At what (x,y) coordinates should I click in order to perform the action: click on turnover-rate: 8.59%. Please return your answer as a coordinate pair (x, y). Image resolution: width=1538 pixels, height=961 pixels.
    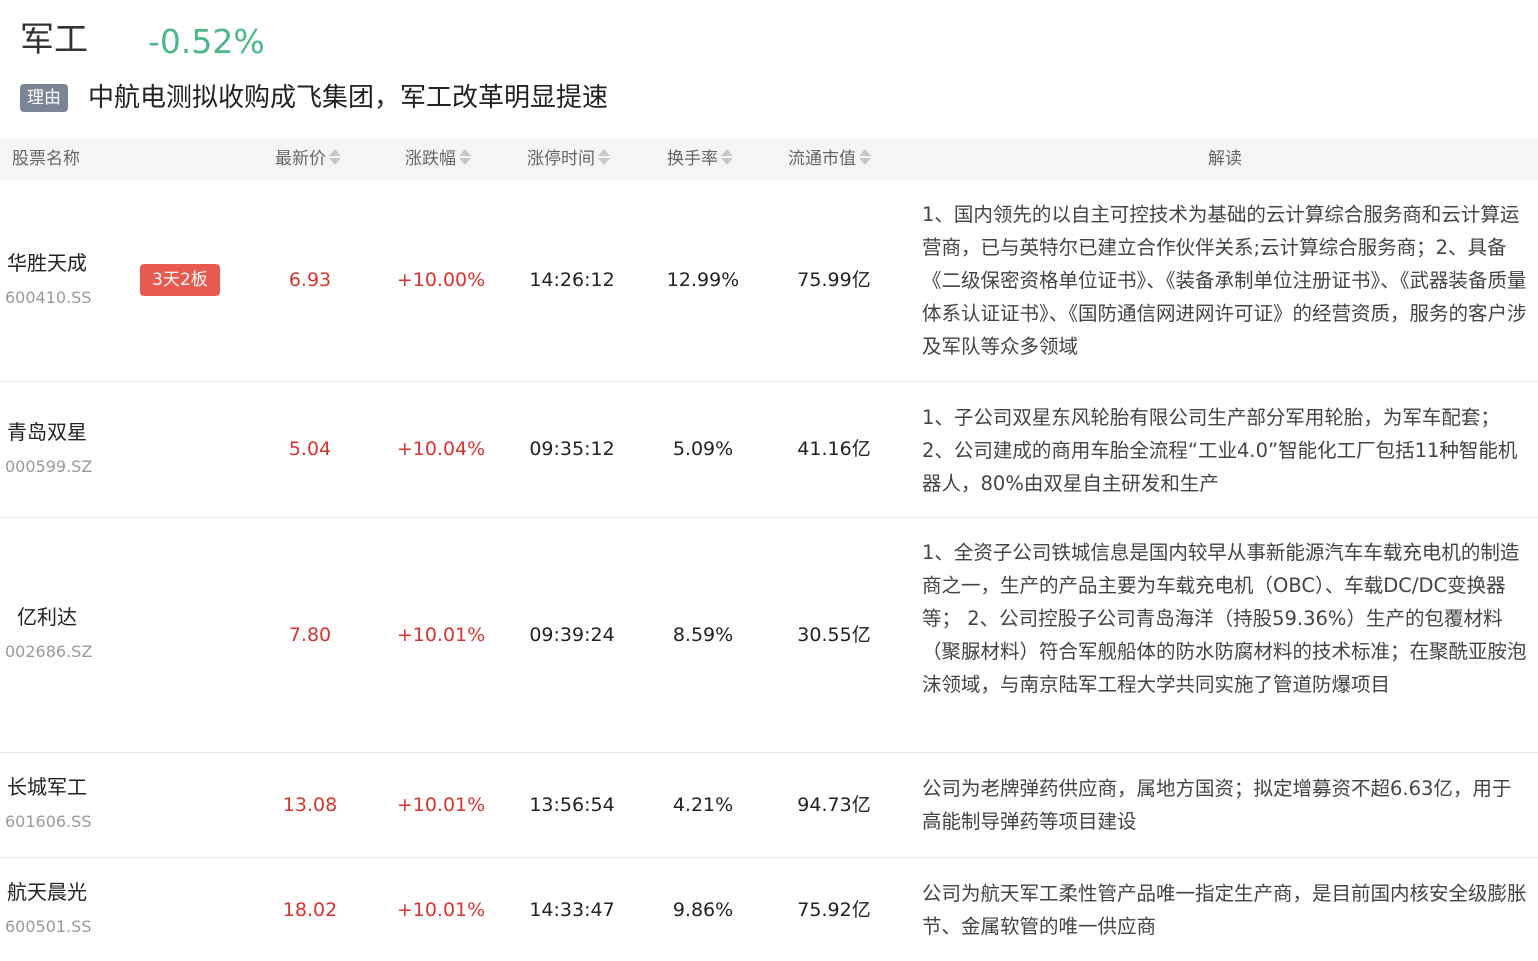
    Looking at the image, I should click on (703, 635).